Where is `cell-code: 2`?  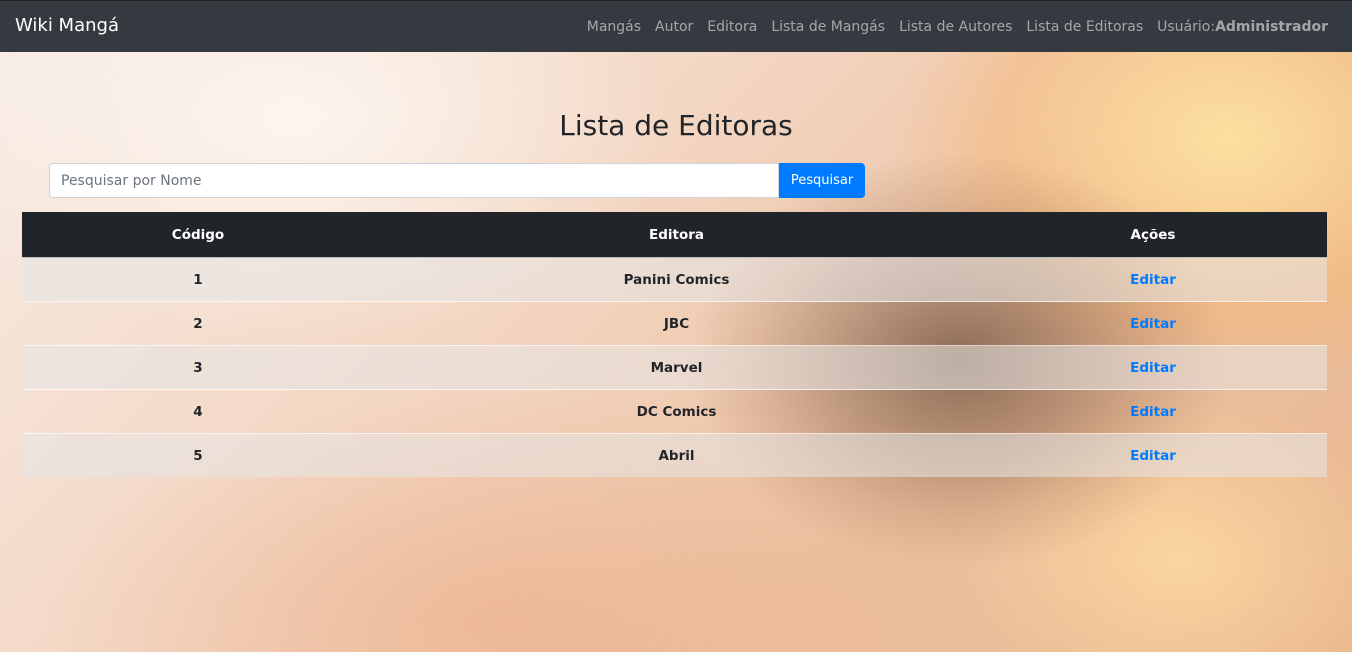 cell-code: 2 is located at coordinates (198, 323).